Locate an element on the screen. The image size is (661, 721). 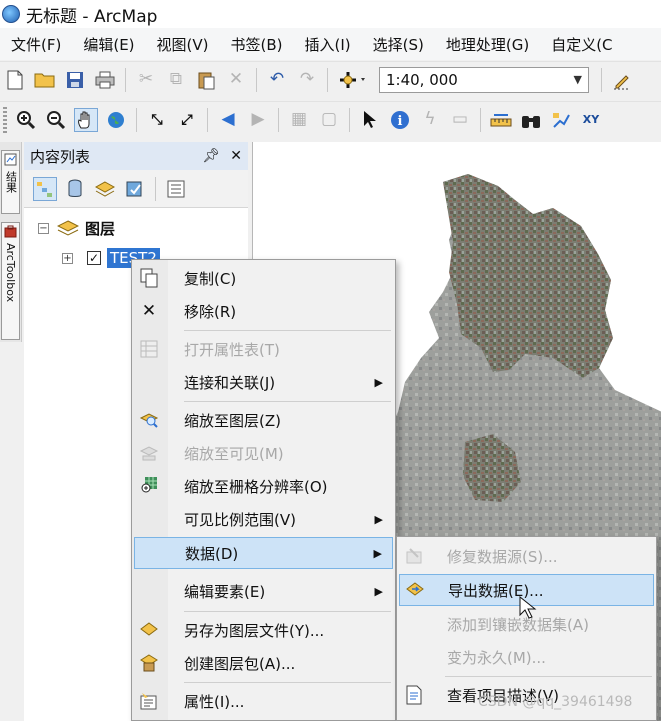
pan-hand-icon is located at coordinates (86, 119).